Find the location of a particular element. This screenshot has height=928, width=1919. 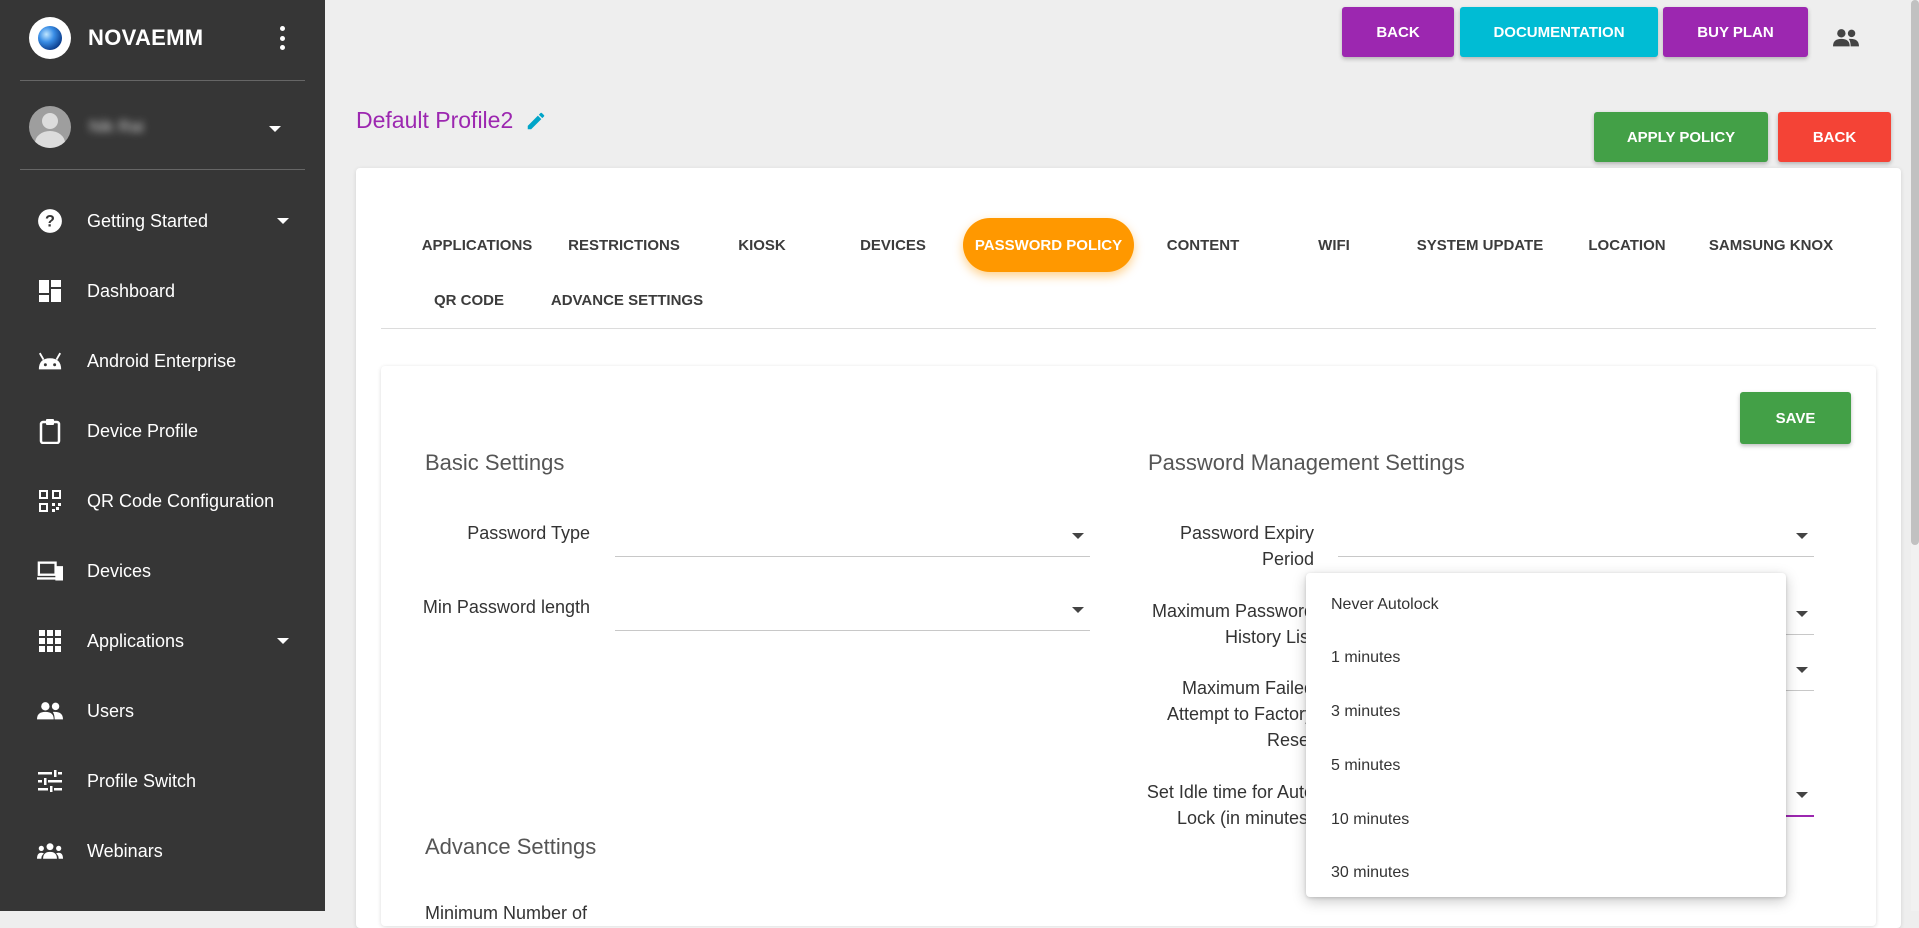

label-line: Password Expiry is located at coordinates (1246, 533).